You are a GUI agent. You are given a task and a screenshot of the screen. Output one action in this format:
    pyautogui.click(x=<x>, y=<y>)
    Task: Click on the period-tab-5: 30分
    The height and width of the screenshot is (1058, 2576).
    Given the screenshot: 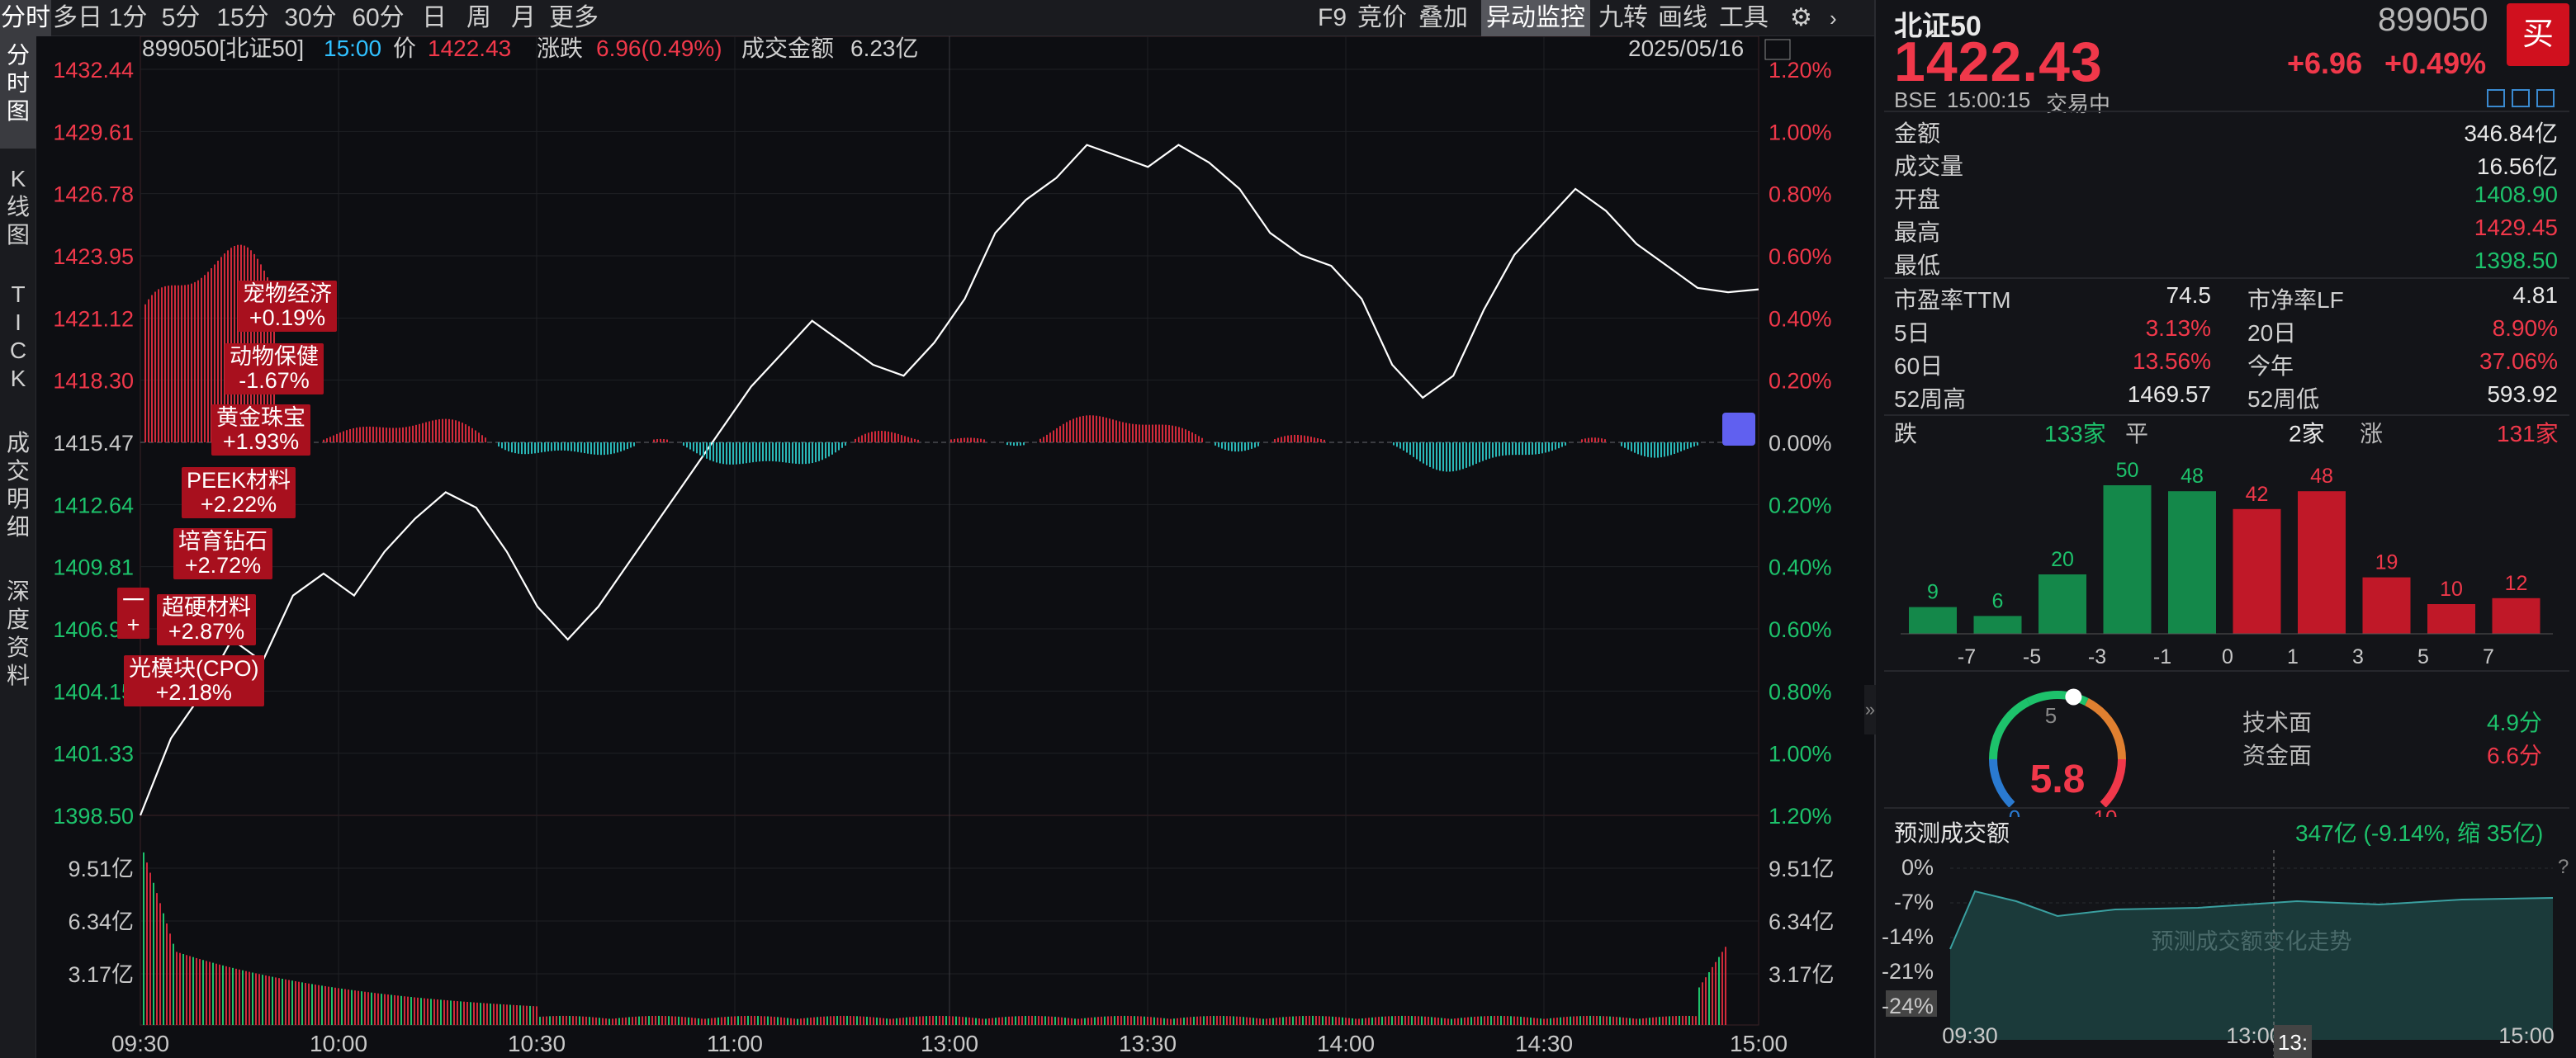 What is the action you would take?
    pyautogui.click(x=310, y=18)
    